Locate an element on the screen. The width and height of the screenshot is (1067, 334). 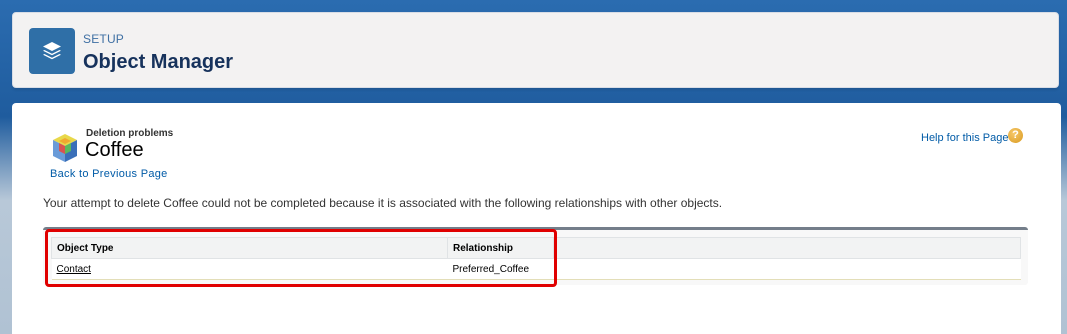
empty-cell is located at coordinates (787, 269).